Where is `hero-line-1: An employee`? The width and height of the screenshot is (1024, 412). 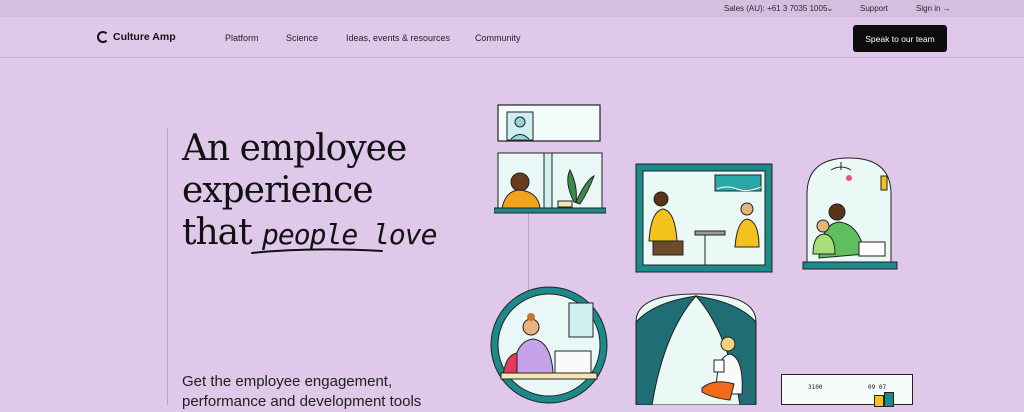 hero-line-1: An employee is located at coordinates (294, 148).